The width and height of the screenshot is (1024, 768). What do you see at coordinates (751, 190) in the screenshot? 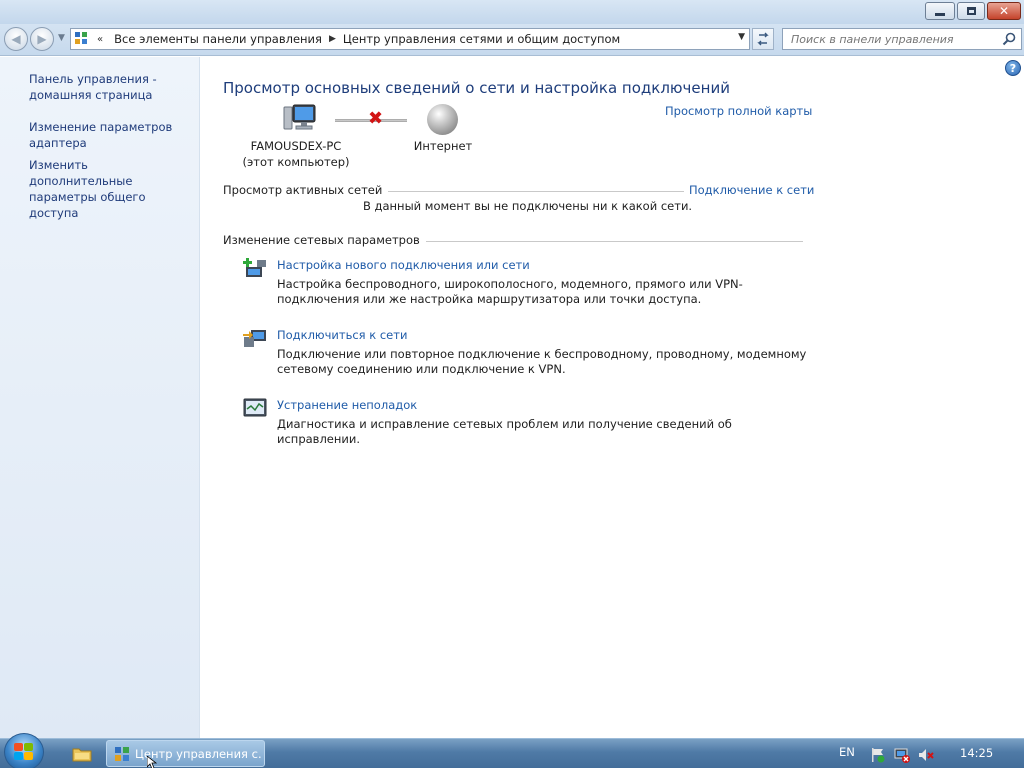
I see `connect-to-network-link: Подключение к сети` at bounding box center [751, 190].